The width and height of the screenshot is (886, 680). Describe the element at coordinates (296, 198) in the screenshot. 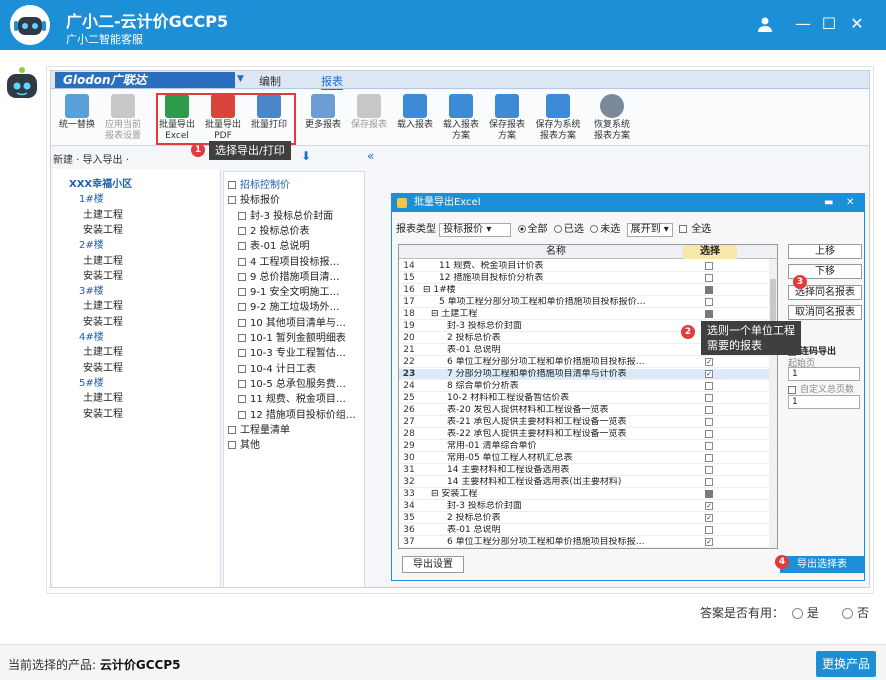

I see `report-group: 投标报价` at that location.